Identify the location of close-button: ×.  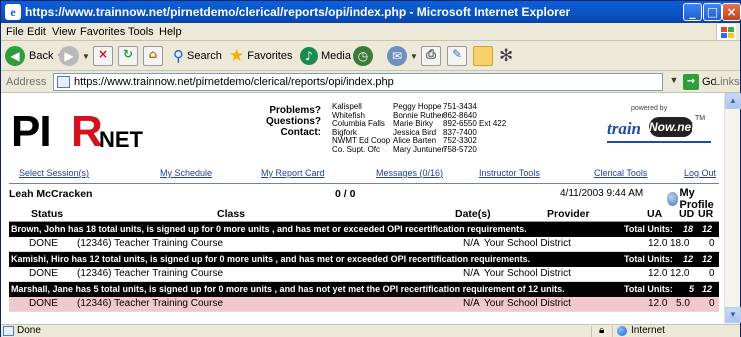
(731, 12).